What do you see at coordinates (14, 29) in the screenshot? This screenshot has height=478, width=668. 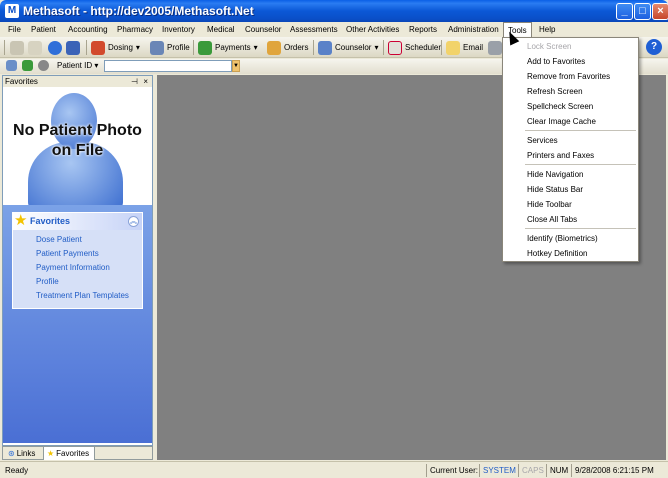 I see `menu-file: File` at bounding box center [14, 29].